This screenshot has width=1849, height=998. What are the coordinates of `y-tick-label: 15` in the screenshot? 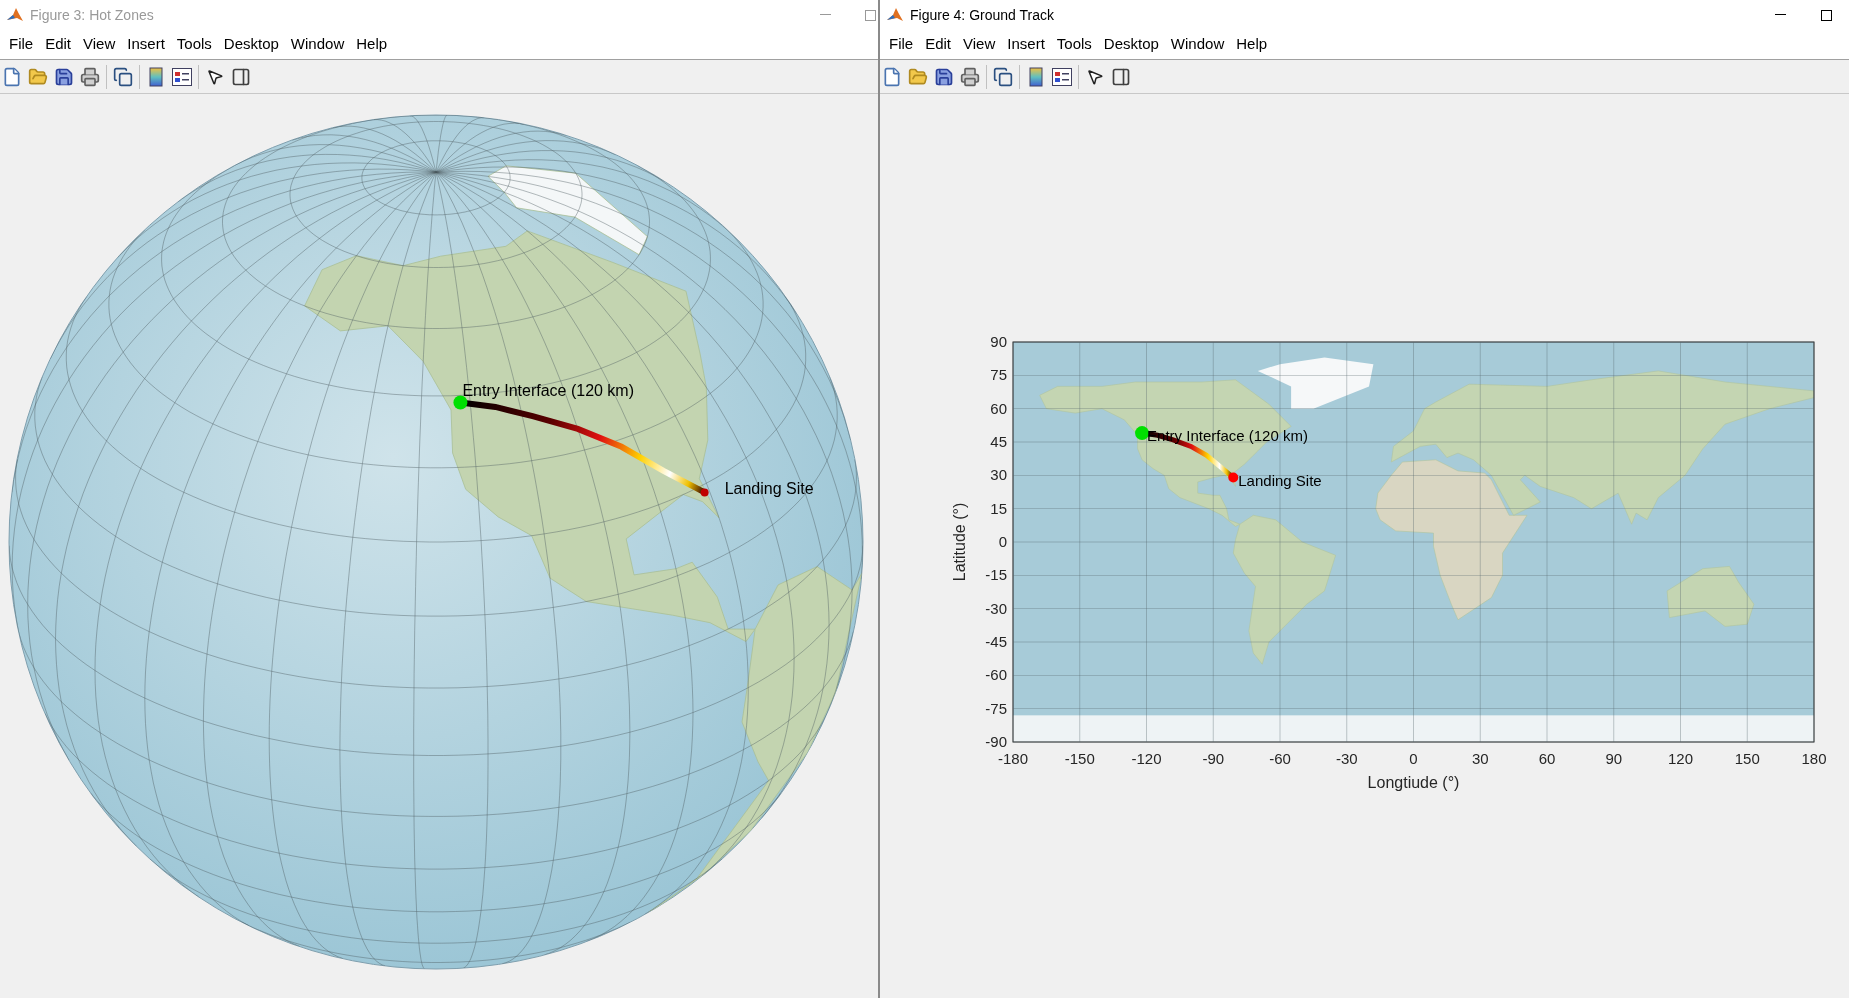 It's located at (998, 508).